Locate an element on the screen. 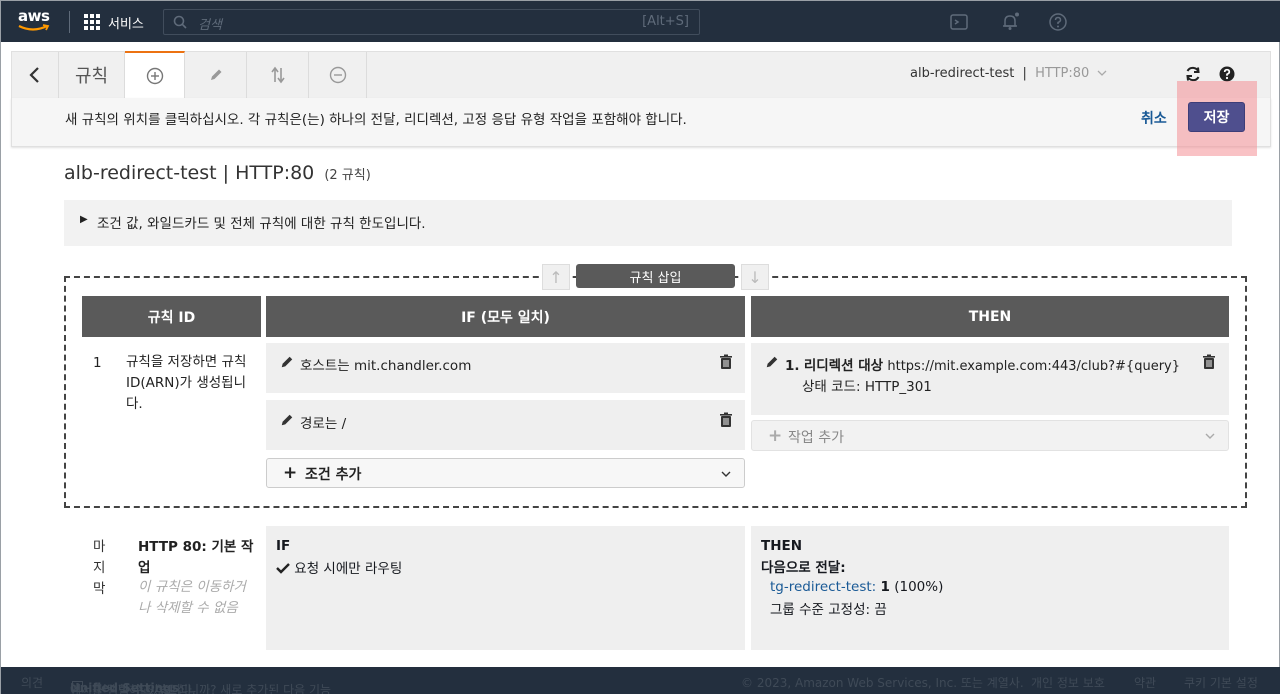  cookie-settings-link: 쿠키 기본 설정 is located at coordinates (1221, 682).